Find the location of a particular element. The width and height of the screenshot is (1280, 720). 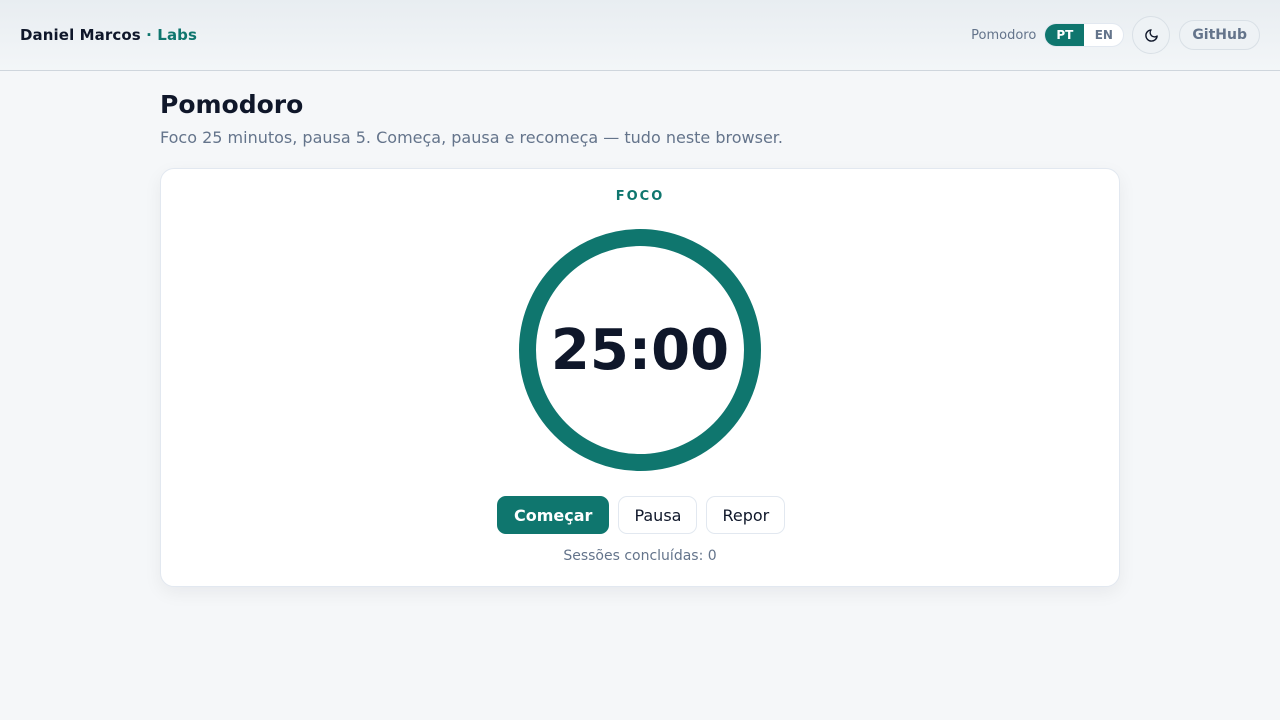

app-name: Pomodoro is located at coordinates (1004, 35).